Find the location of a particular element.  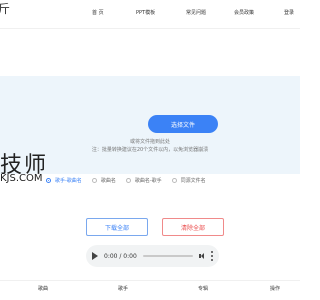

column-header-album: 专辑 is located at coordinates (203, 289).